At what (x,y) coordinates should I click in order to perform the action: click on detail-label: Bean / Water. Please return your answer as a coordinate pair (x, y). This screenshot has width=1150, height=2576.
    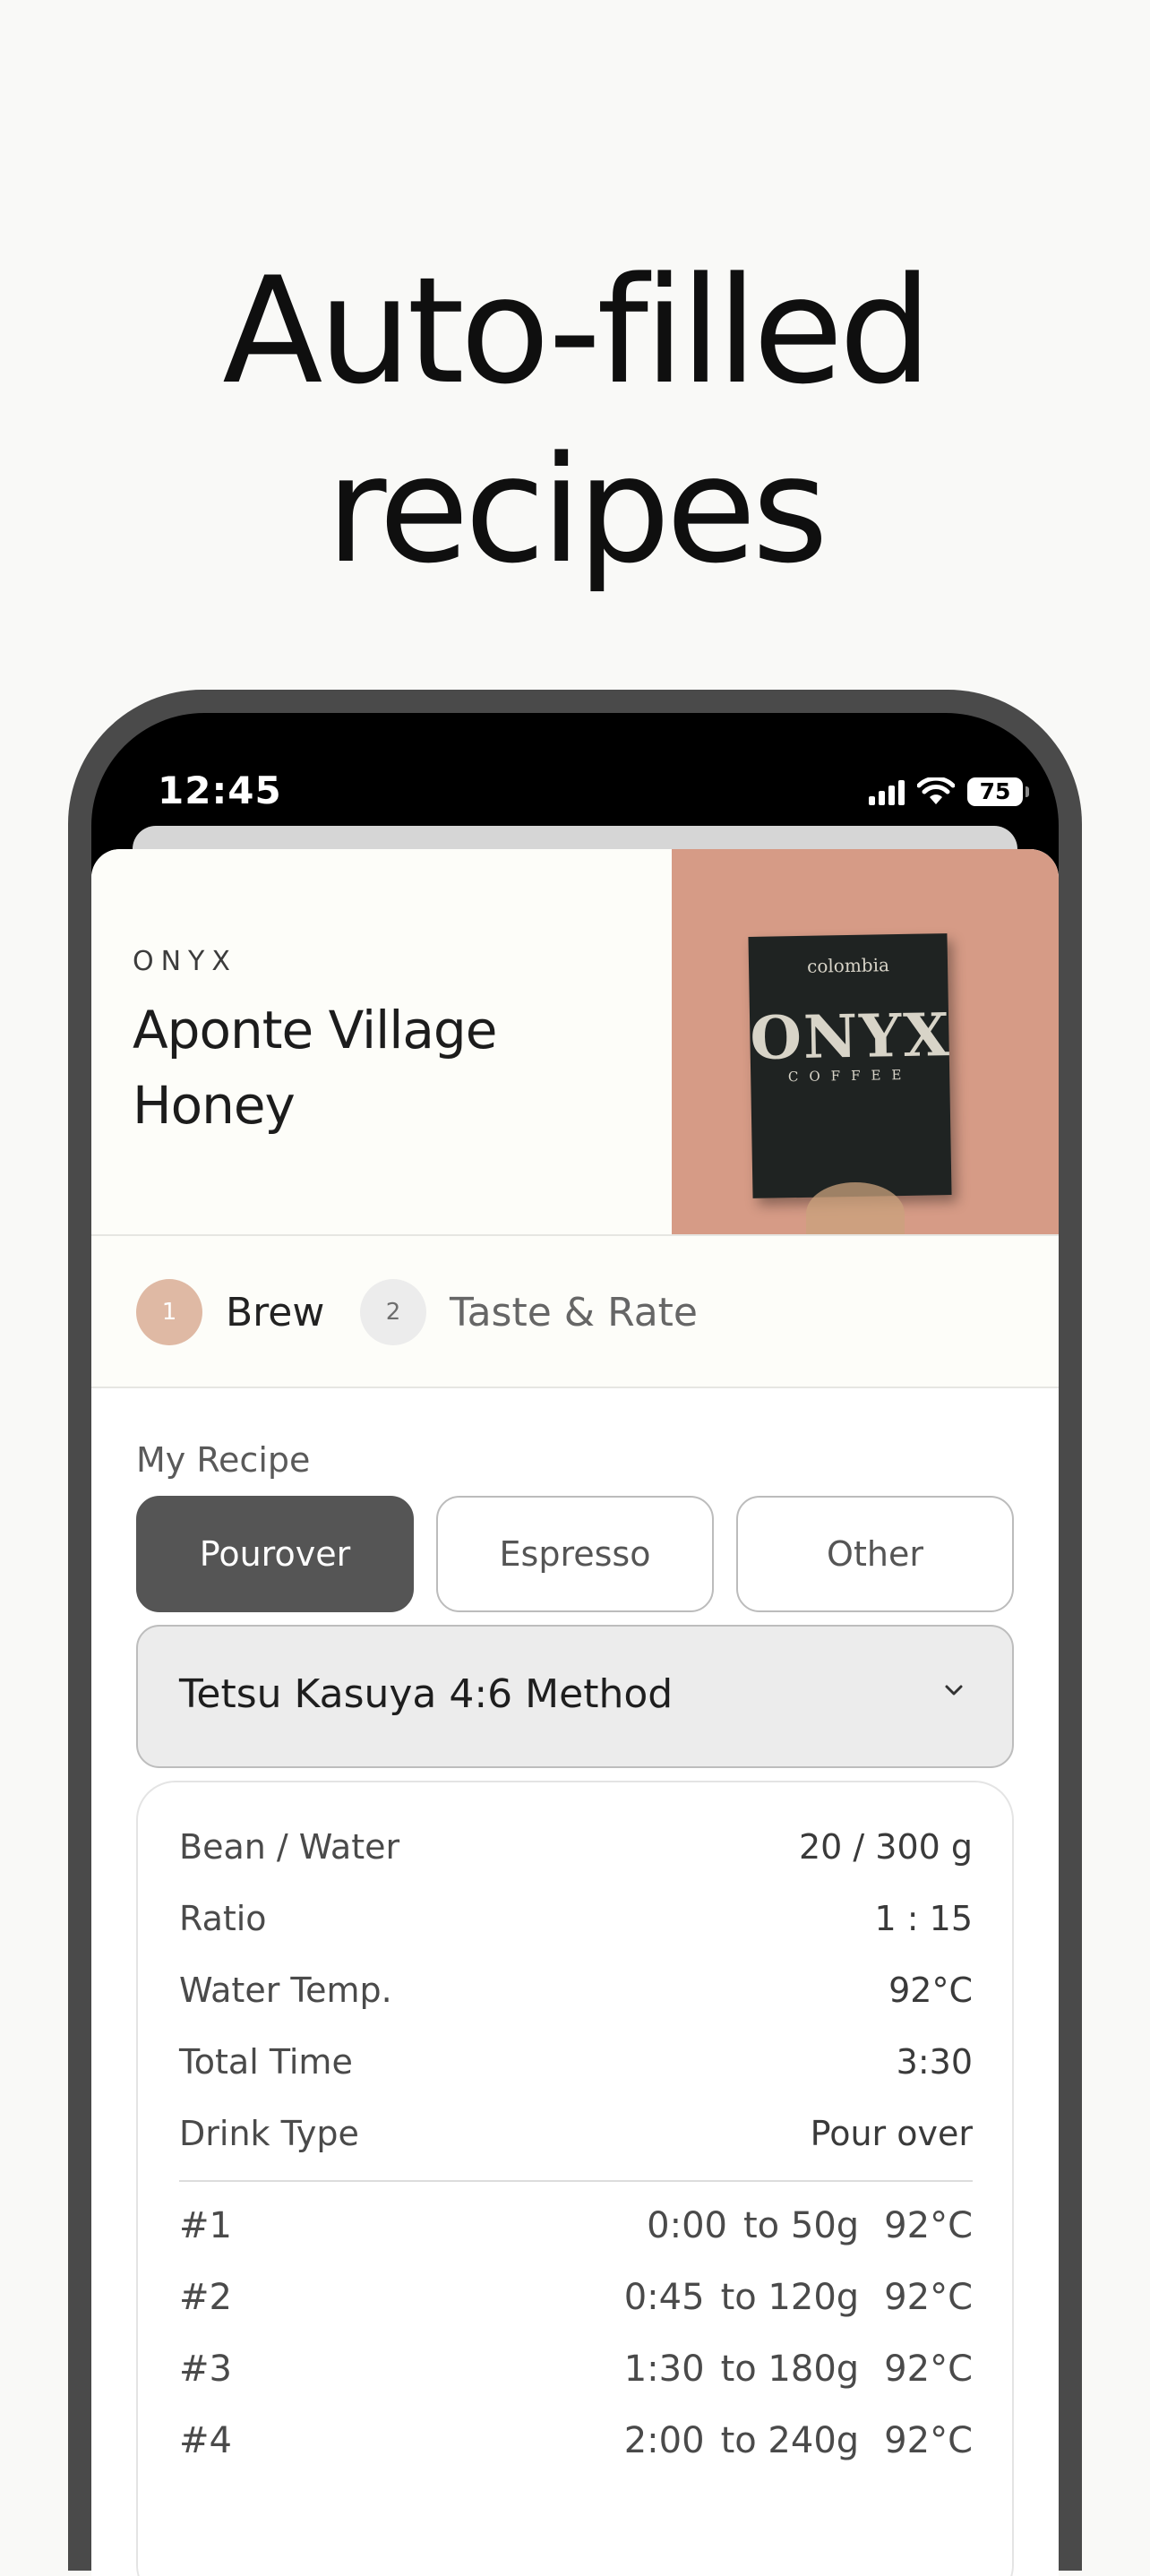
    Looking at the image, I should click on (289, 1847).